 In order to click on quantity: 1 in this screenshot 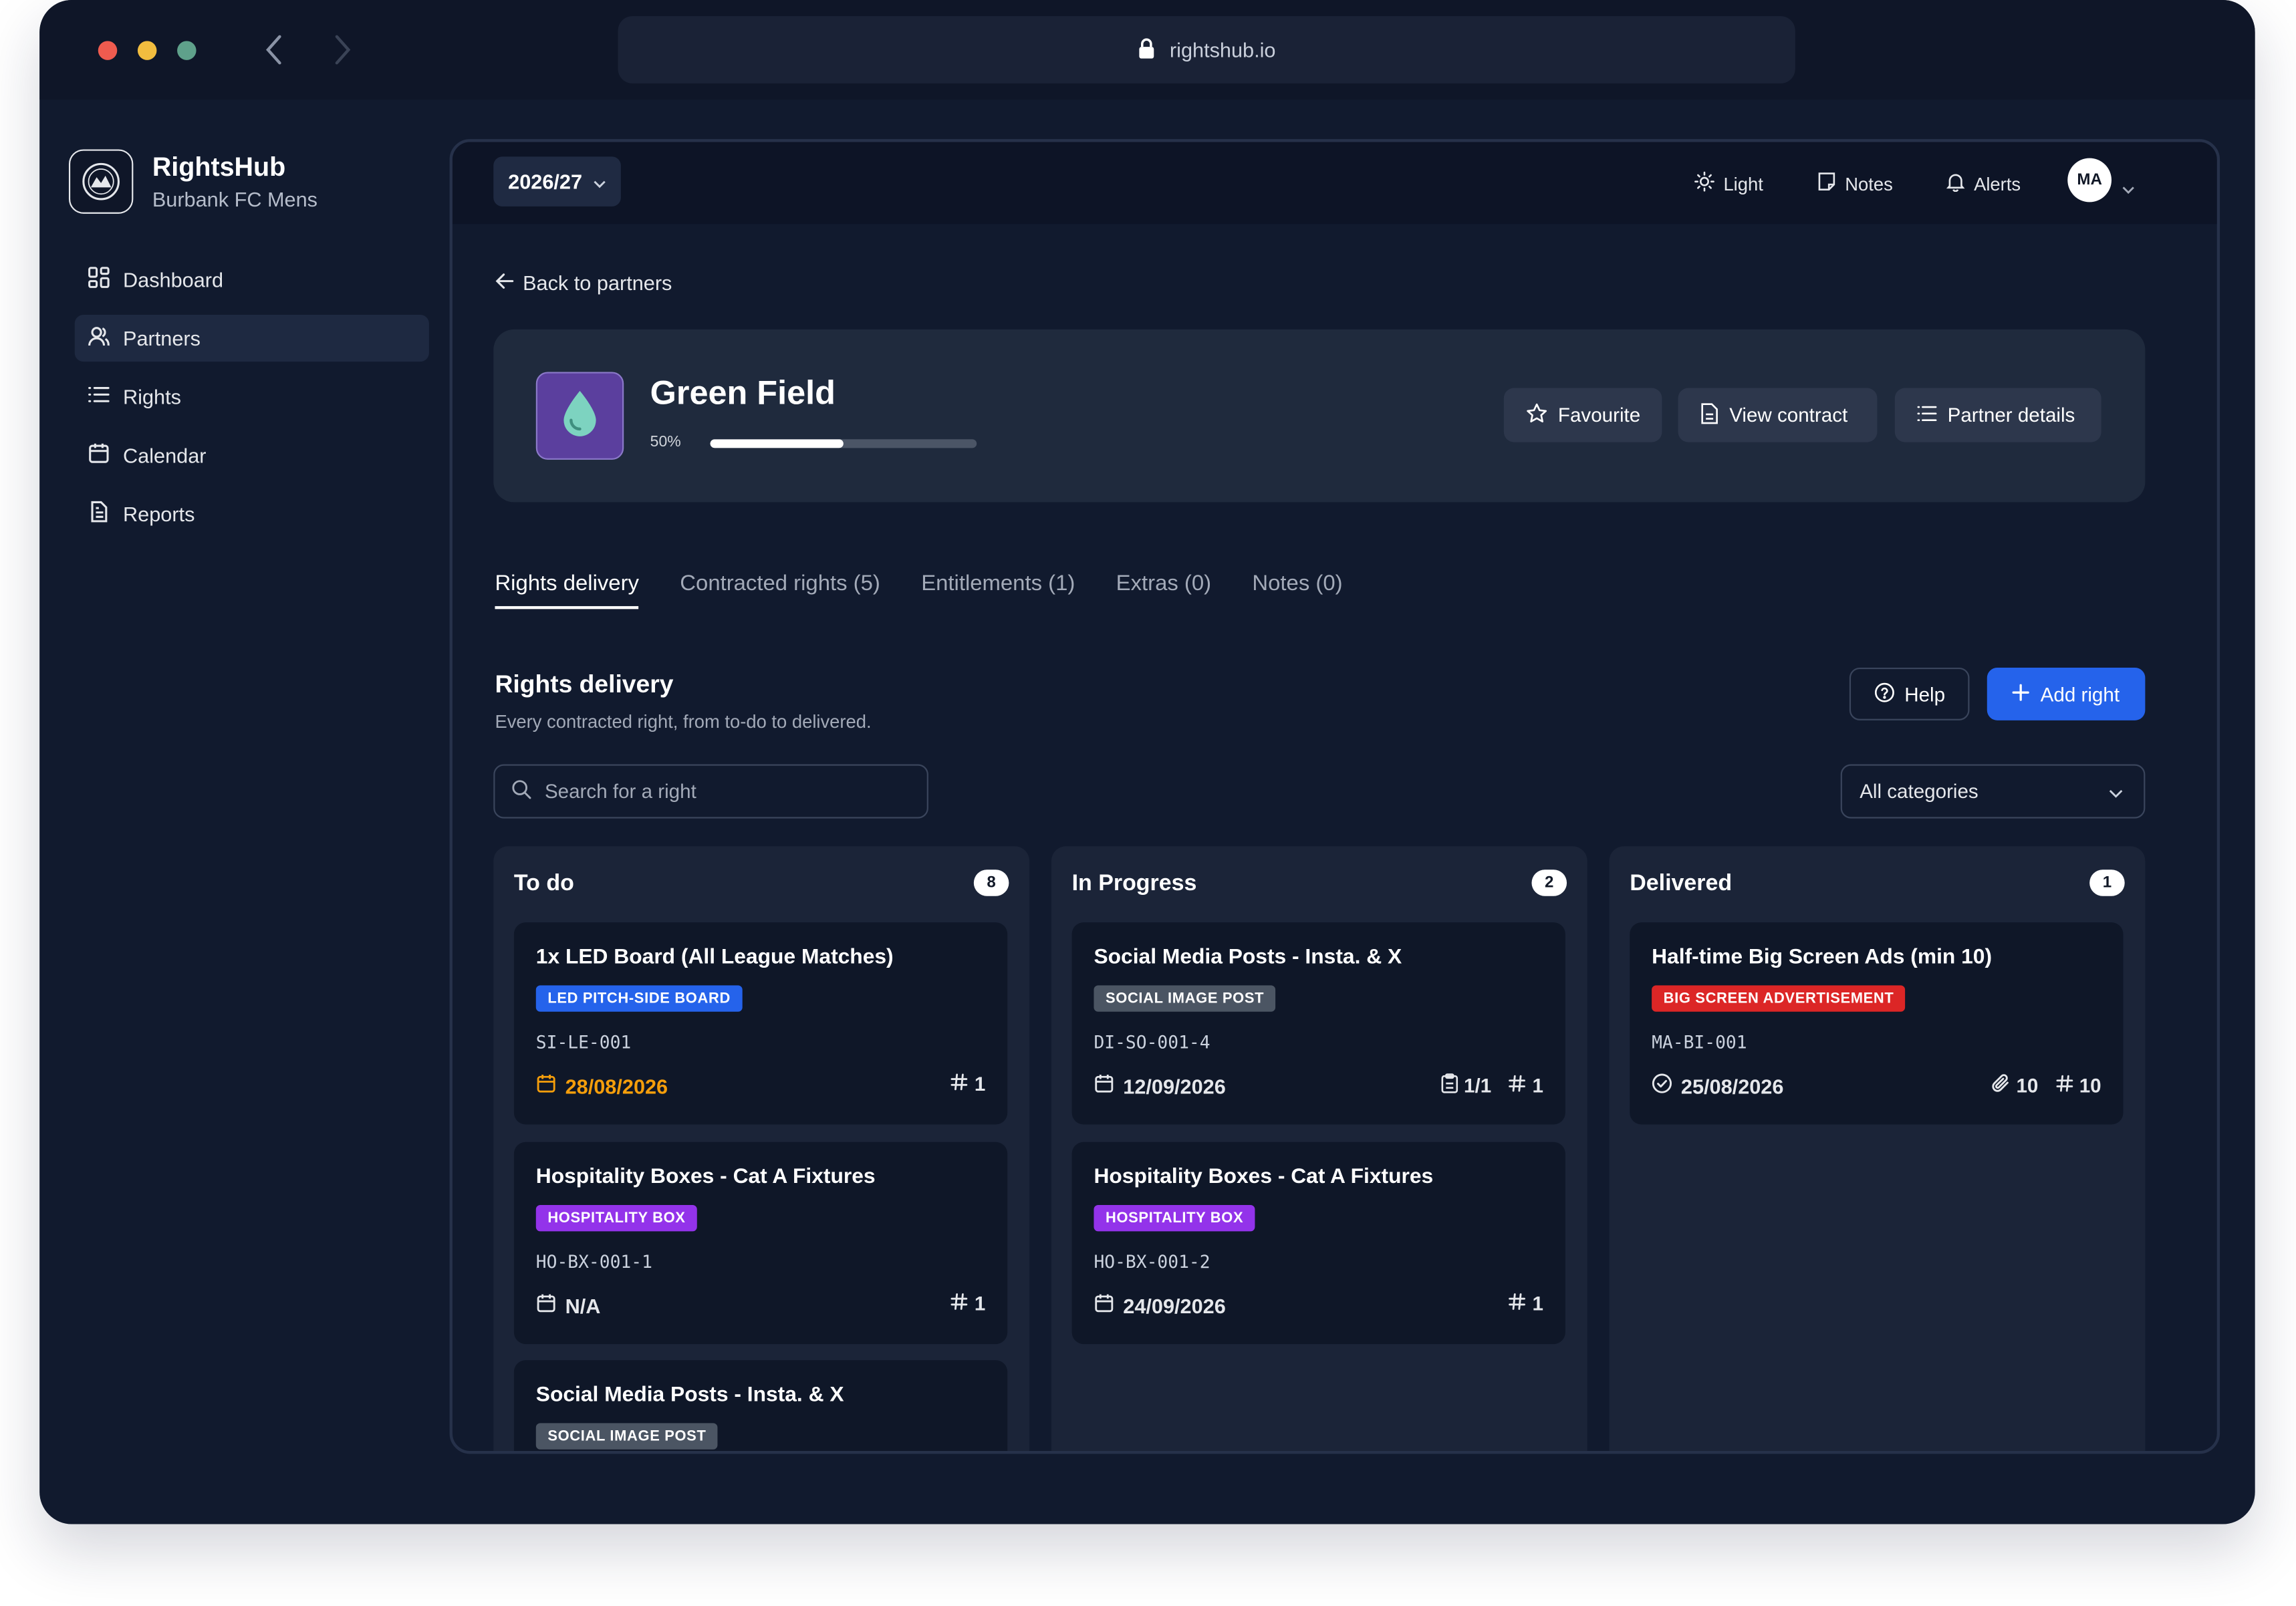, I will do `click(968, 1304)`.